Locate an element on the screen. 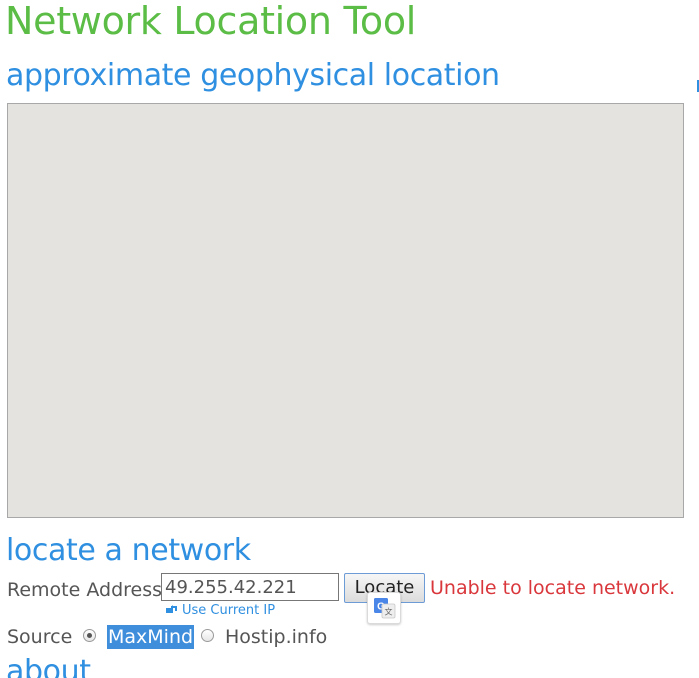  source-radio-hostip is located at coordinates (207, 635).